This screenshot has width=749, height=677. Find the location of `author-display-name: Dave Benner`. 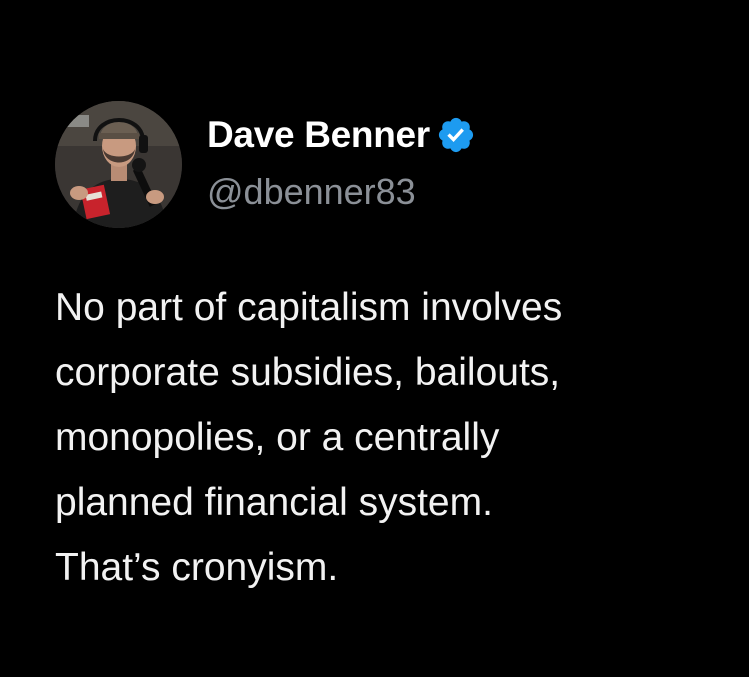

author-display-name: Dave Benner is located at coordinates (318, 135).